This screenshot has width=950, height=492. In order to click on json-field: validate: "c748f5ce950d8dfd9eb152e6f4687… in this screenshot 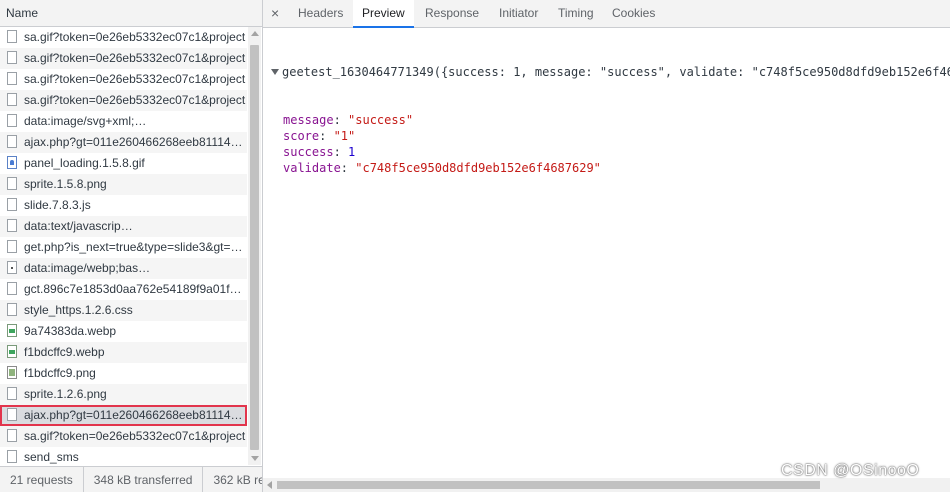, I will do `click(442, 168)`.